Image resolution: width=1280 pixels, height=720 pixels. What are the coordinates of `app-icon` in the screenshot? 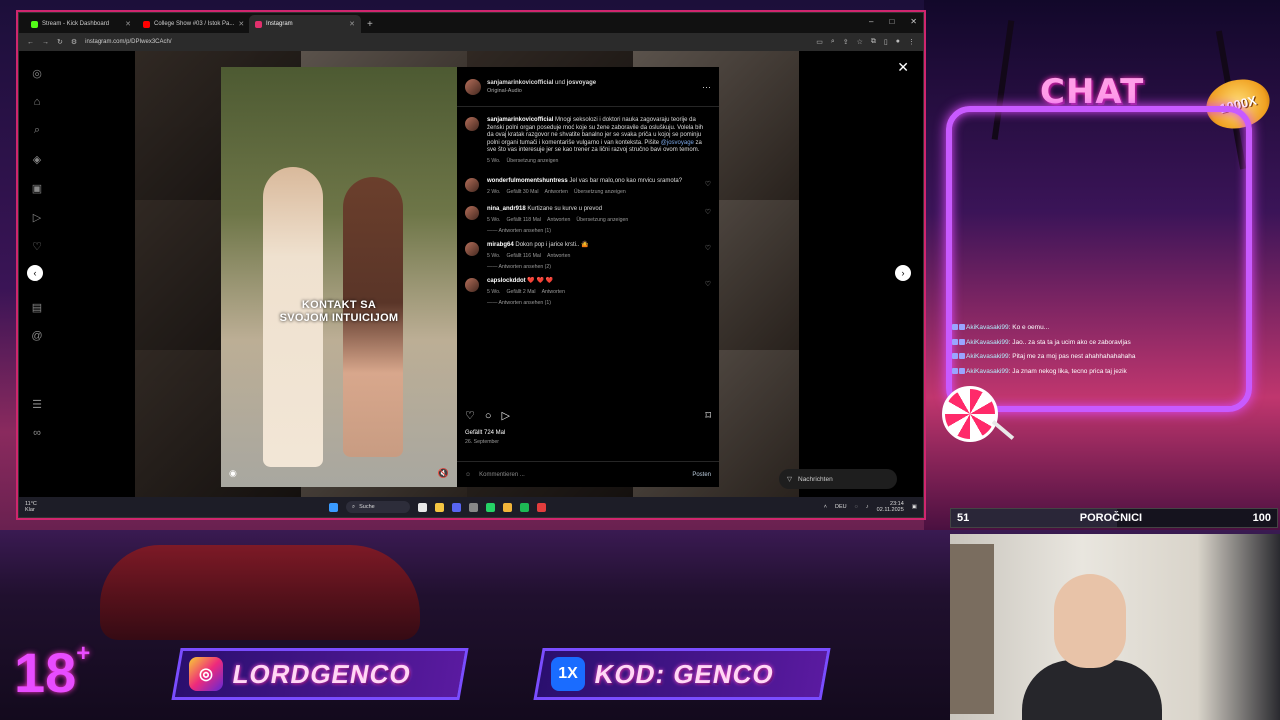 It's located at (473, 507).